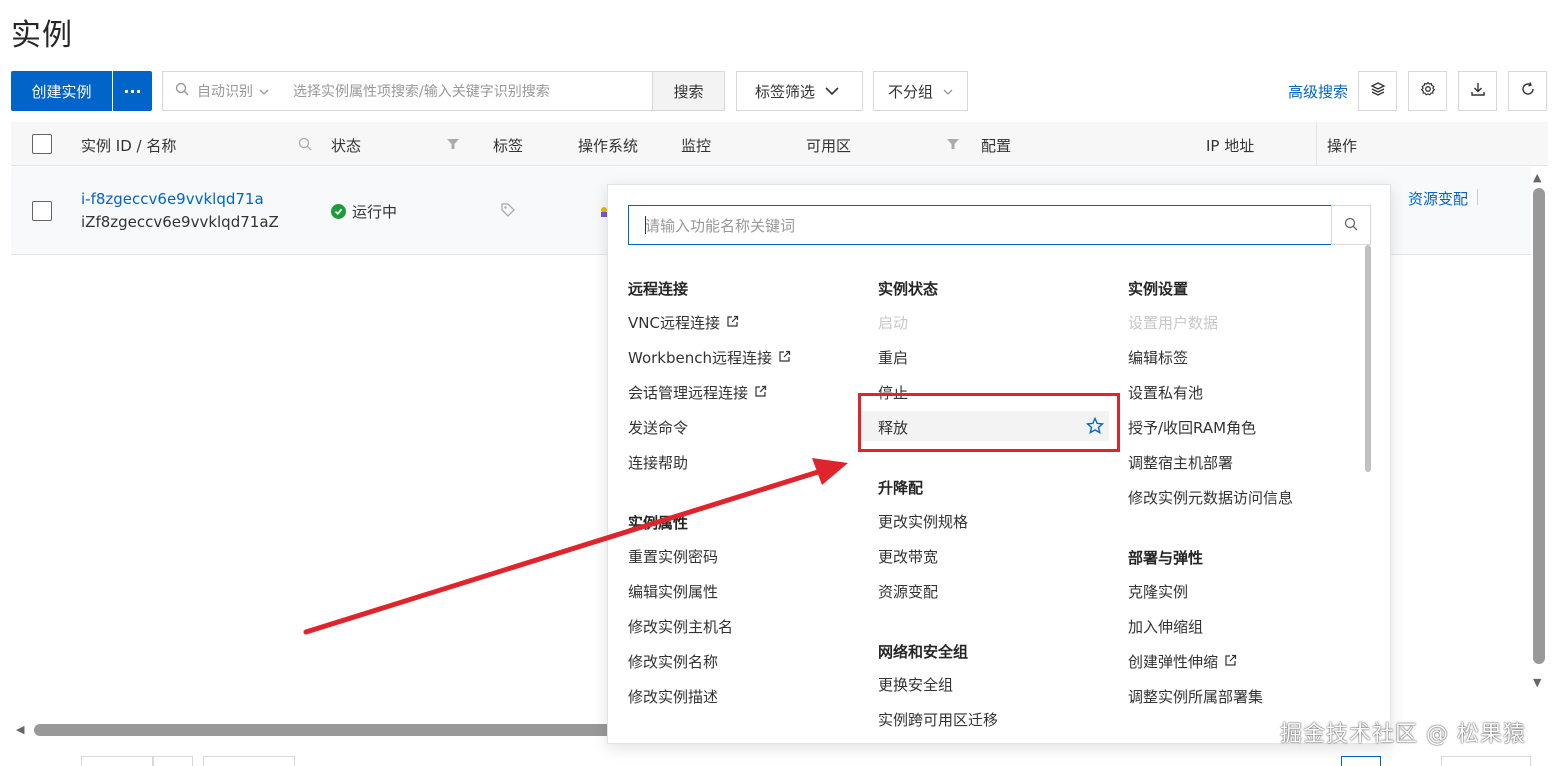 This screenshot has height=766, width=1562. Describe the element at coordinates (1403, 734) in the screenshot. I see `watermark: 掘金技术社区 @ 松果猿` at that location.